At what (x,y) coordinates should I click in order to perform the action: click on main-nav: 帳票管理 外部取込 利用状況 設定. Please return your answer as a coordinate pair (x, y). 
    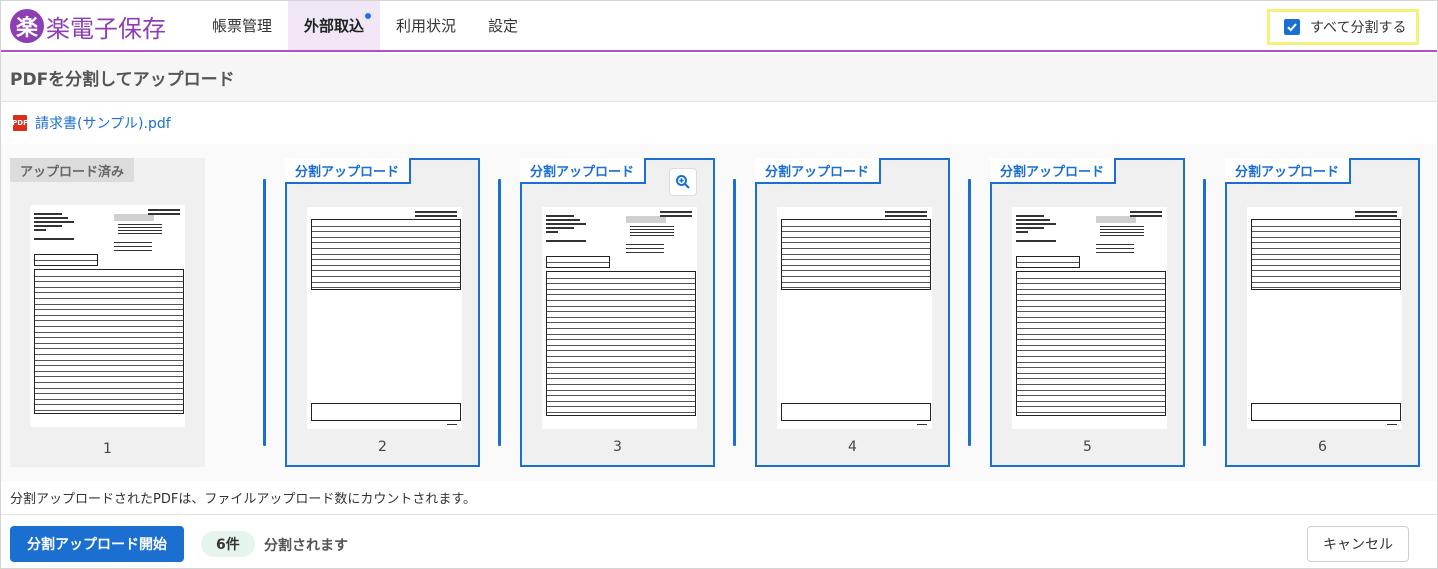
    Looking at the image, I should click on (365, 25).